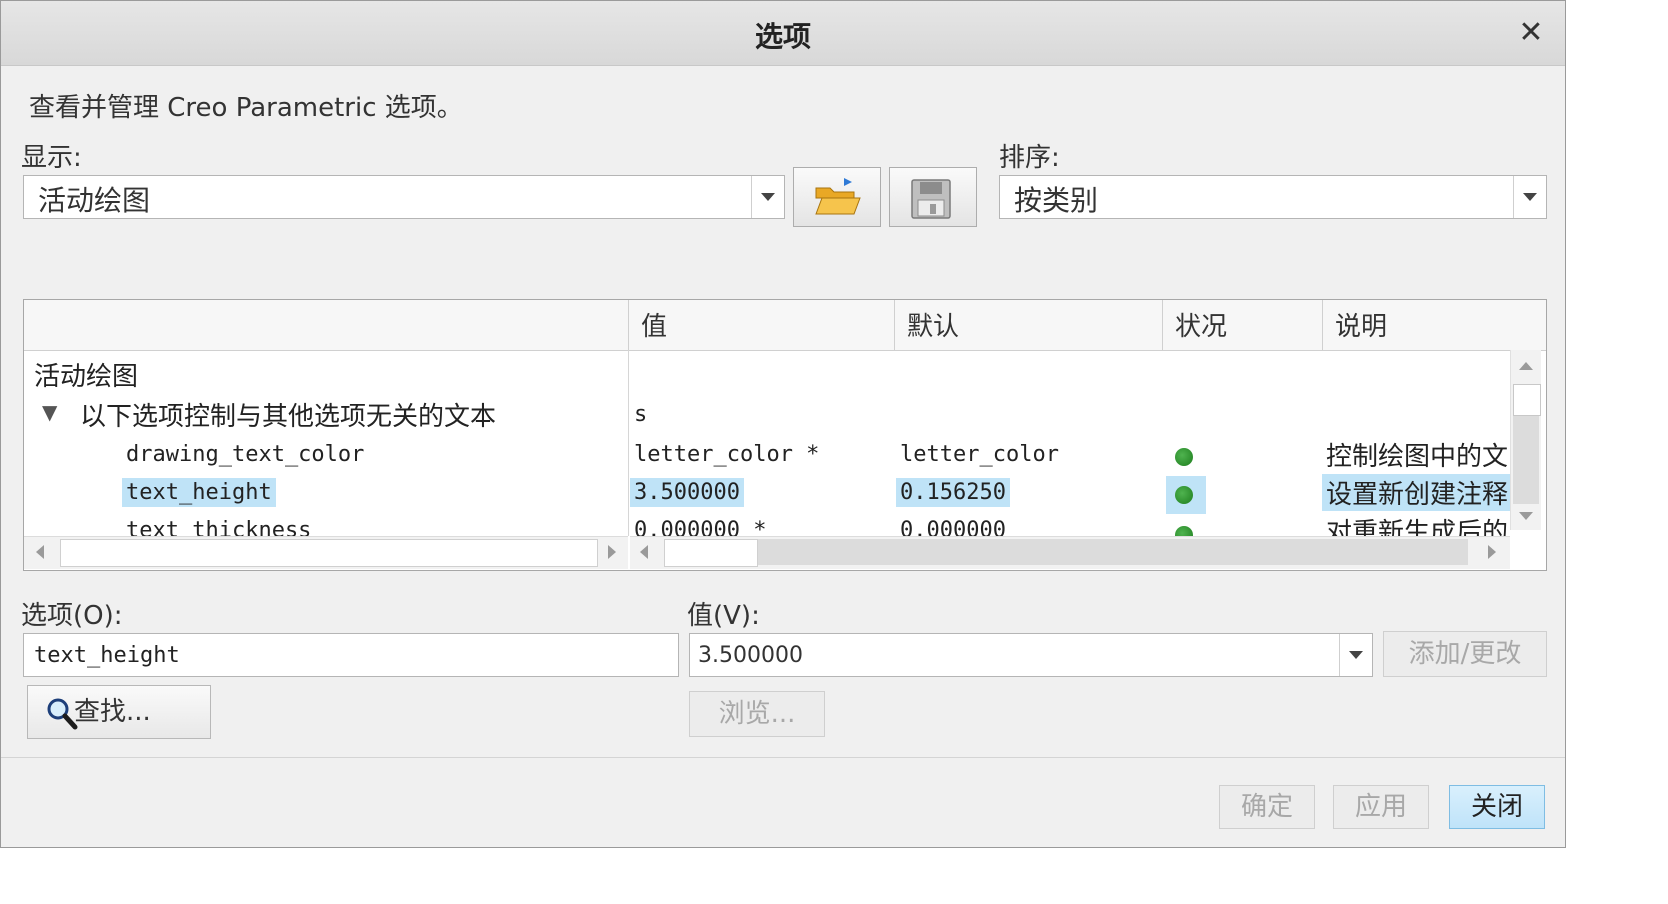  What do you see at coordinates (1531, 33) in the screenshot?
I see `close-icon: ✕` at bounding box center [1531, 33].